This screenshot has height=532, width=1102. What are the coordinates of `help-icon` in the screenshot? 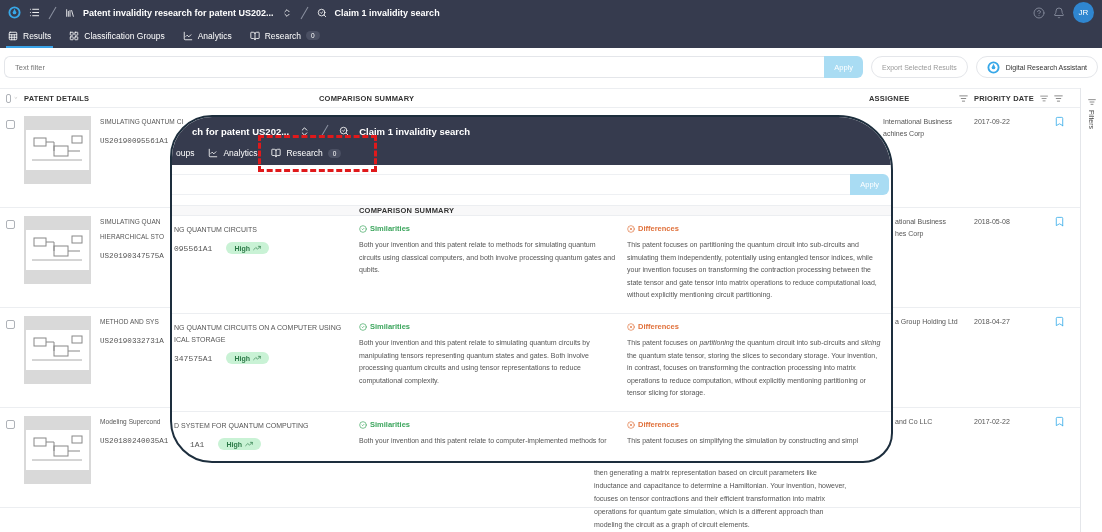 It's located at (1039, 12).